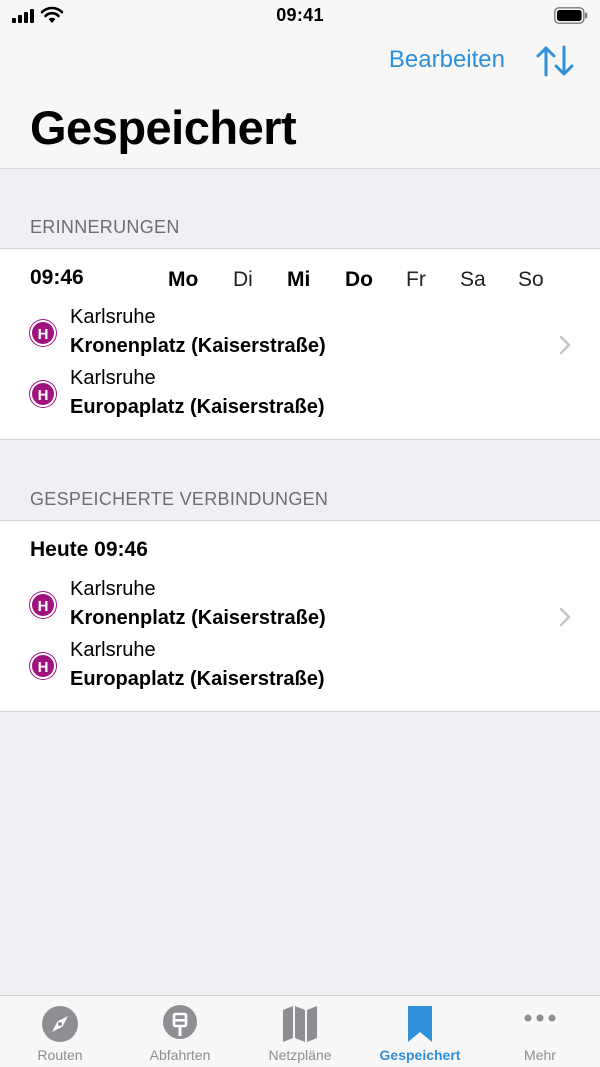  I want to click on navigation-bar: Bearbeiten Gespeichert, so click(300, 100).